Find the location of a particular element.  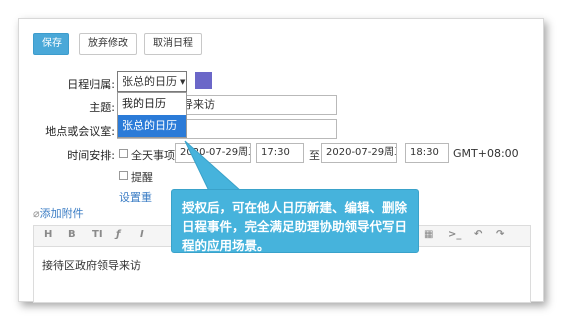

time-label: 时间安排: is located at coordinates (91, 155).